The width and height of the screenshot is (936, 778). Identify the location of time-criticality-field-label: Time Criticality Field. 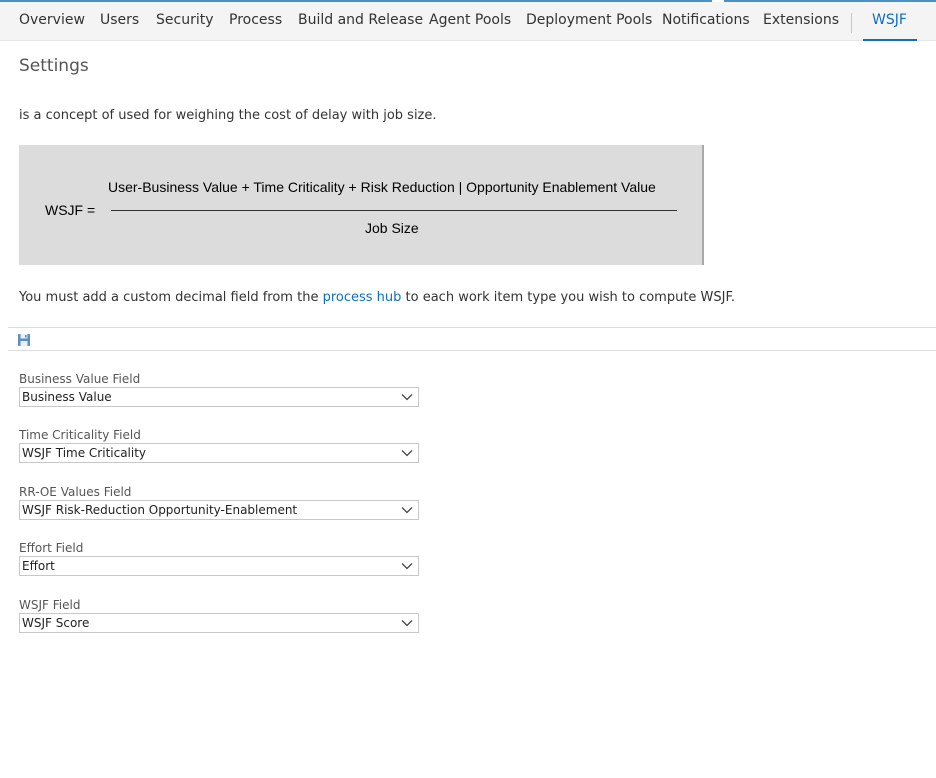
(80, 435).